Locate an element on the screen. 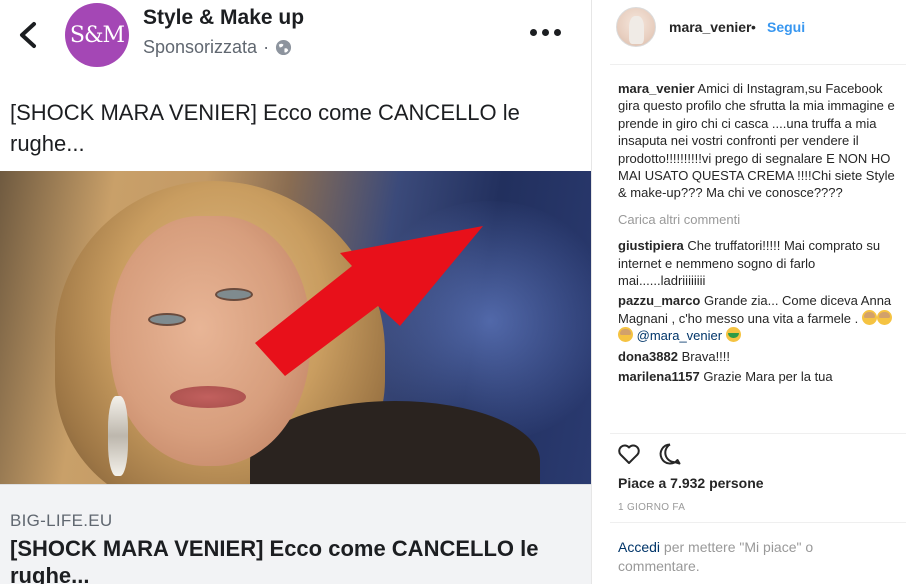 Image resolution: width=910 pixels, height=584 pixels. comment-text: Brava!!!! is located at coordinates (706, 356).